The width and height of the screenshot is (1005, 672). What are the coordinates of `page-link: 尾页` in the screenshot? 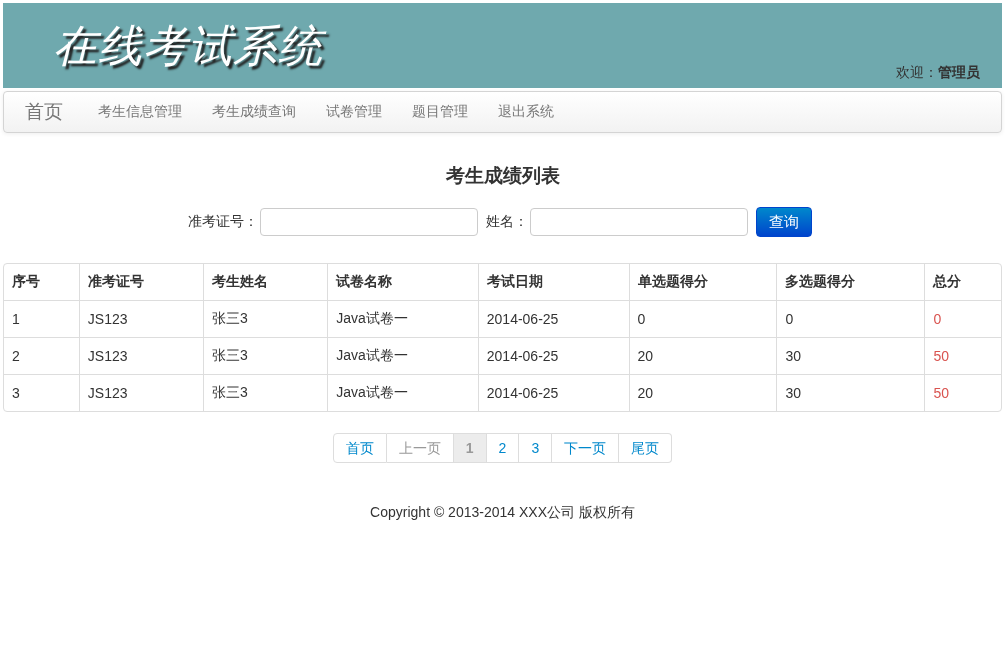 It's located at (646, 448).